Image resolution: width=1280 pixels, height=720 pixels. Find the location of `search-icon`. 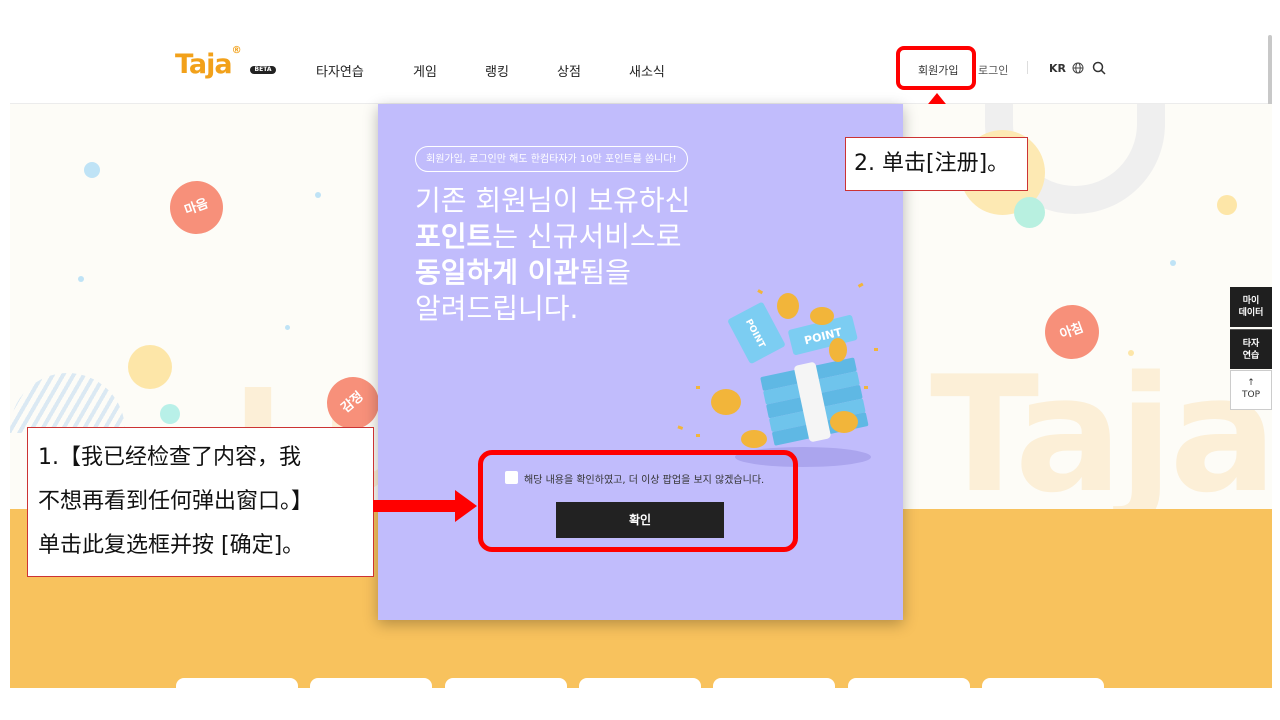

search-icon is located at coordinates (1099, 68).